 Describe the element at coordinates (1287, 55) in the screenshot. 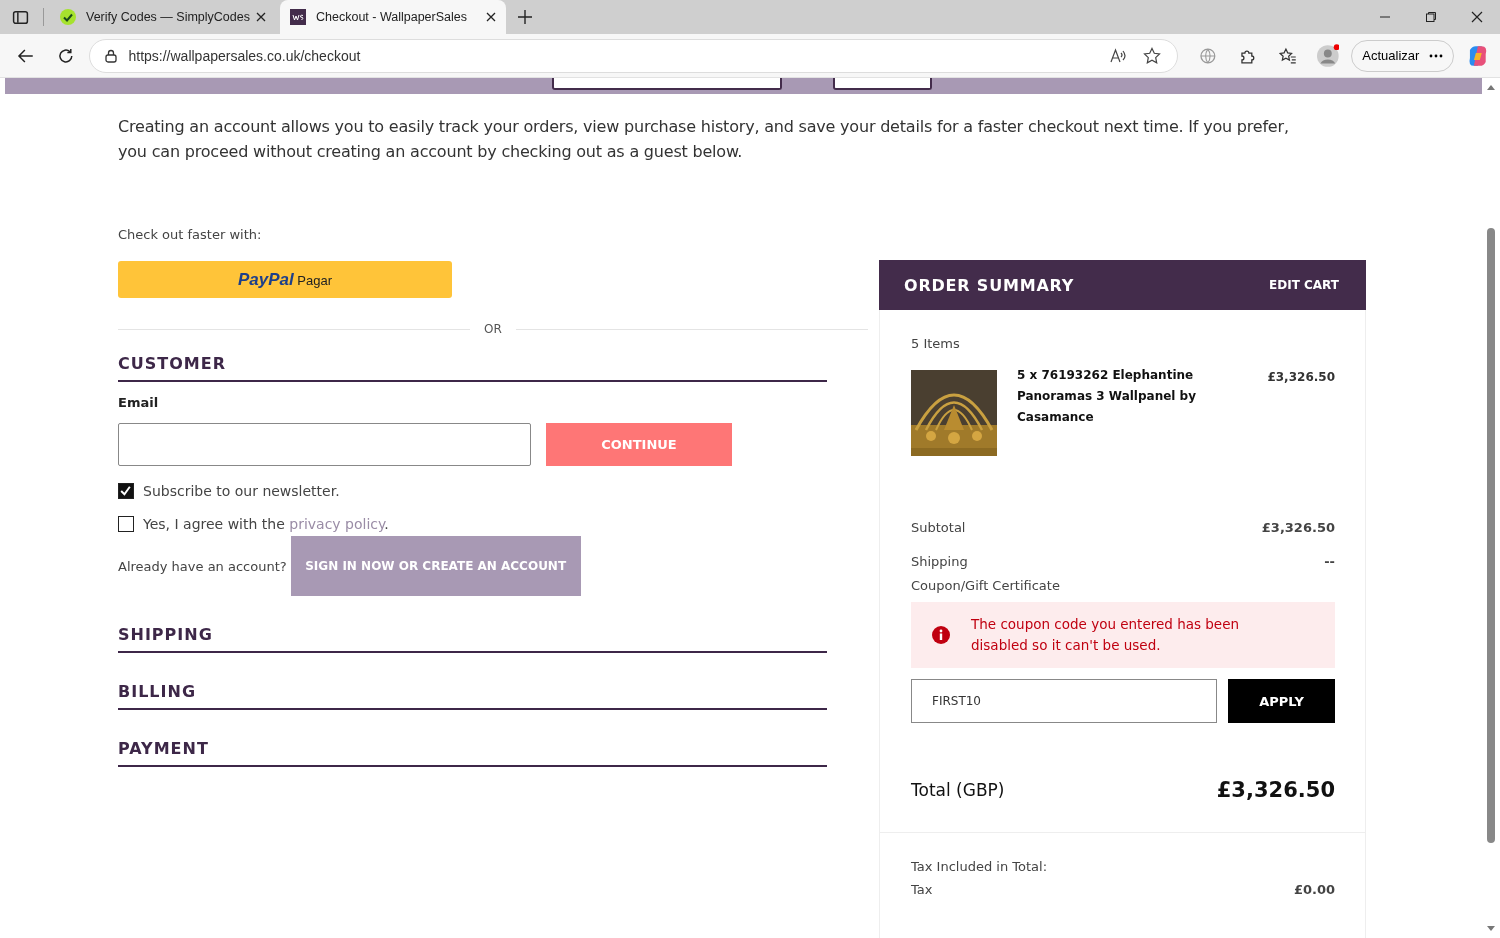

I see `favorites-icon` at that location.